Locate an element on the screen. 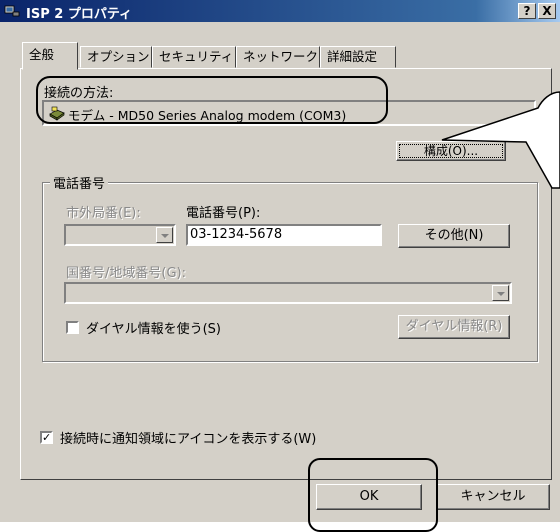 The width and height of the screenshot is (560, 532). check-mark-icon: ✓ is located at coordinates (47, 437).